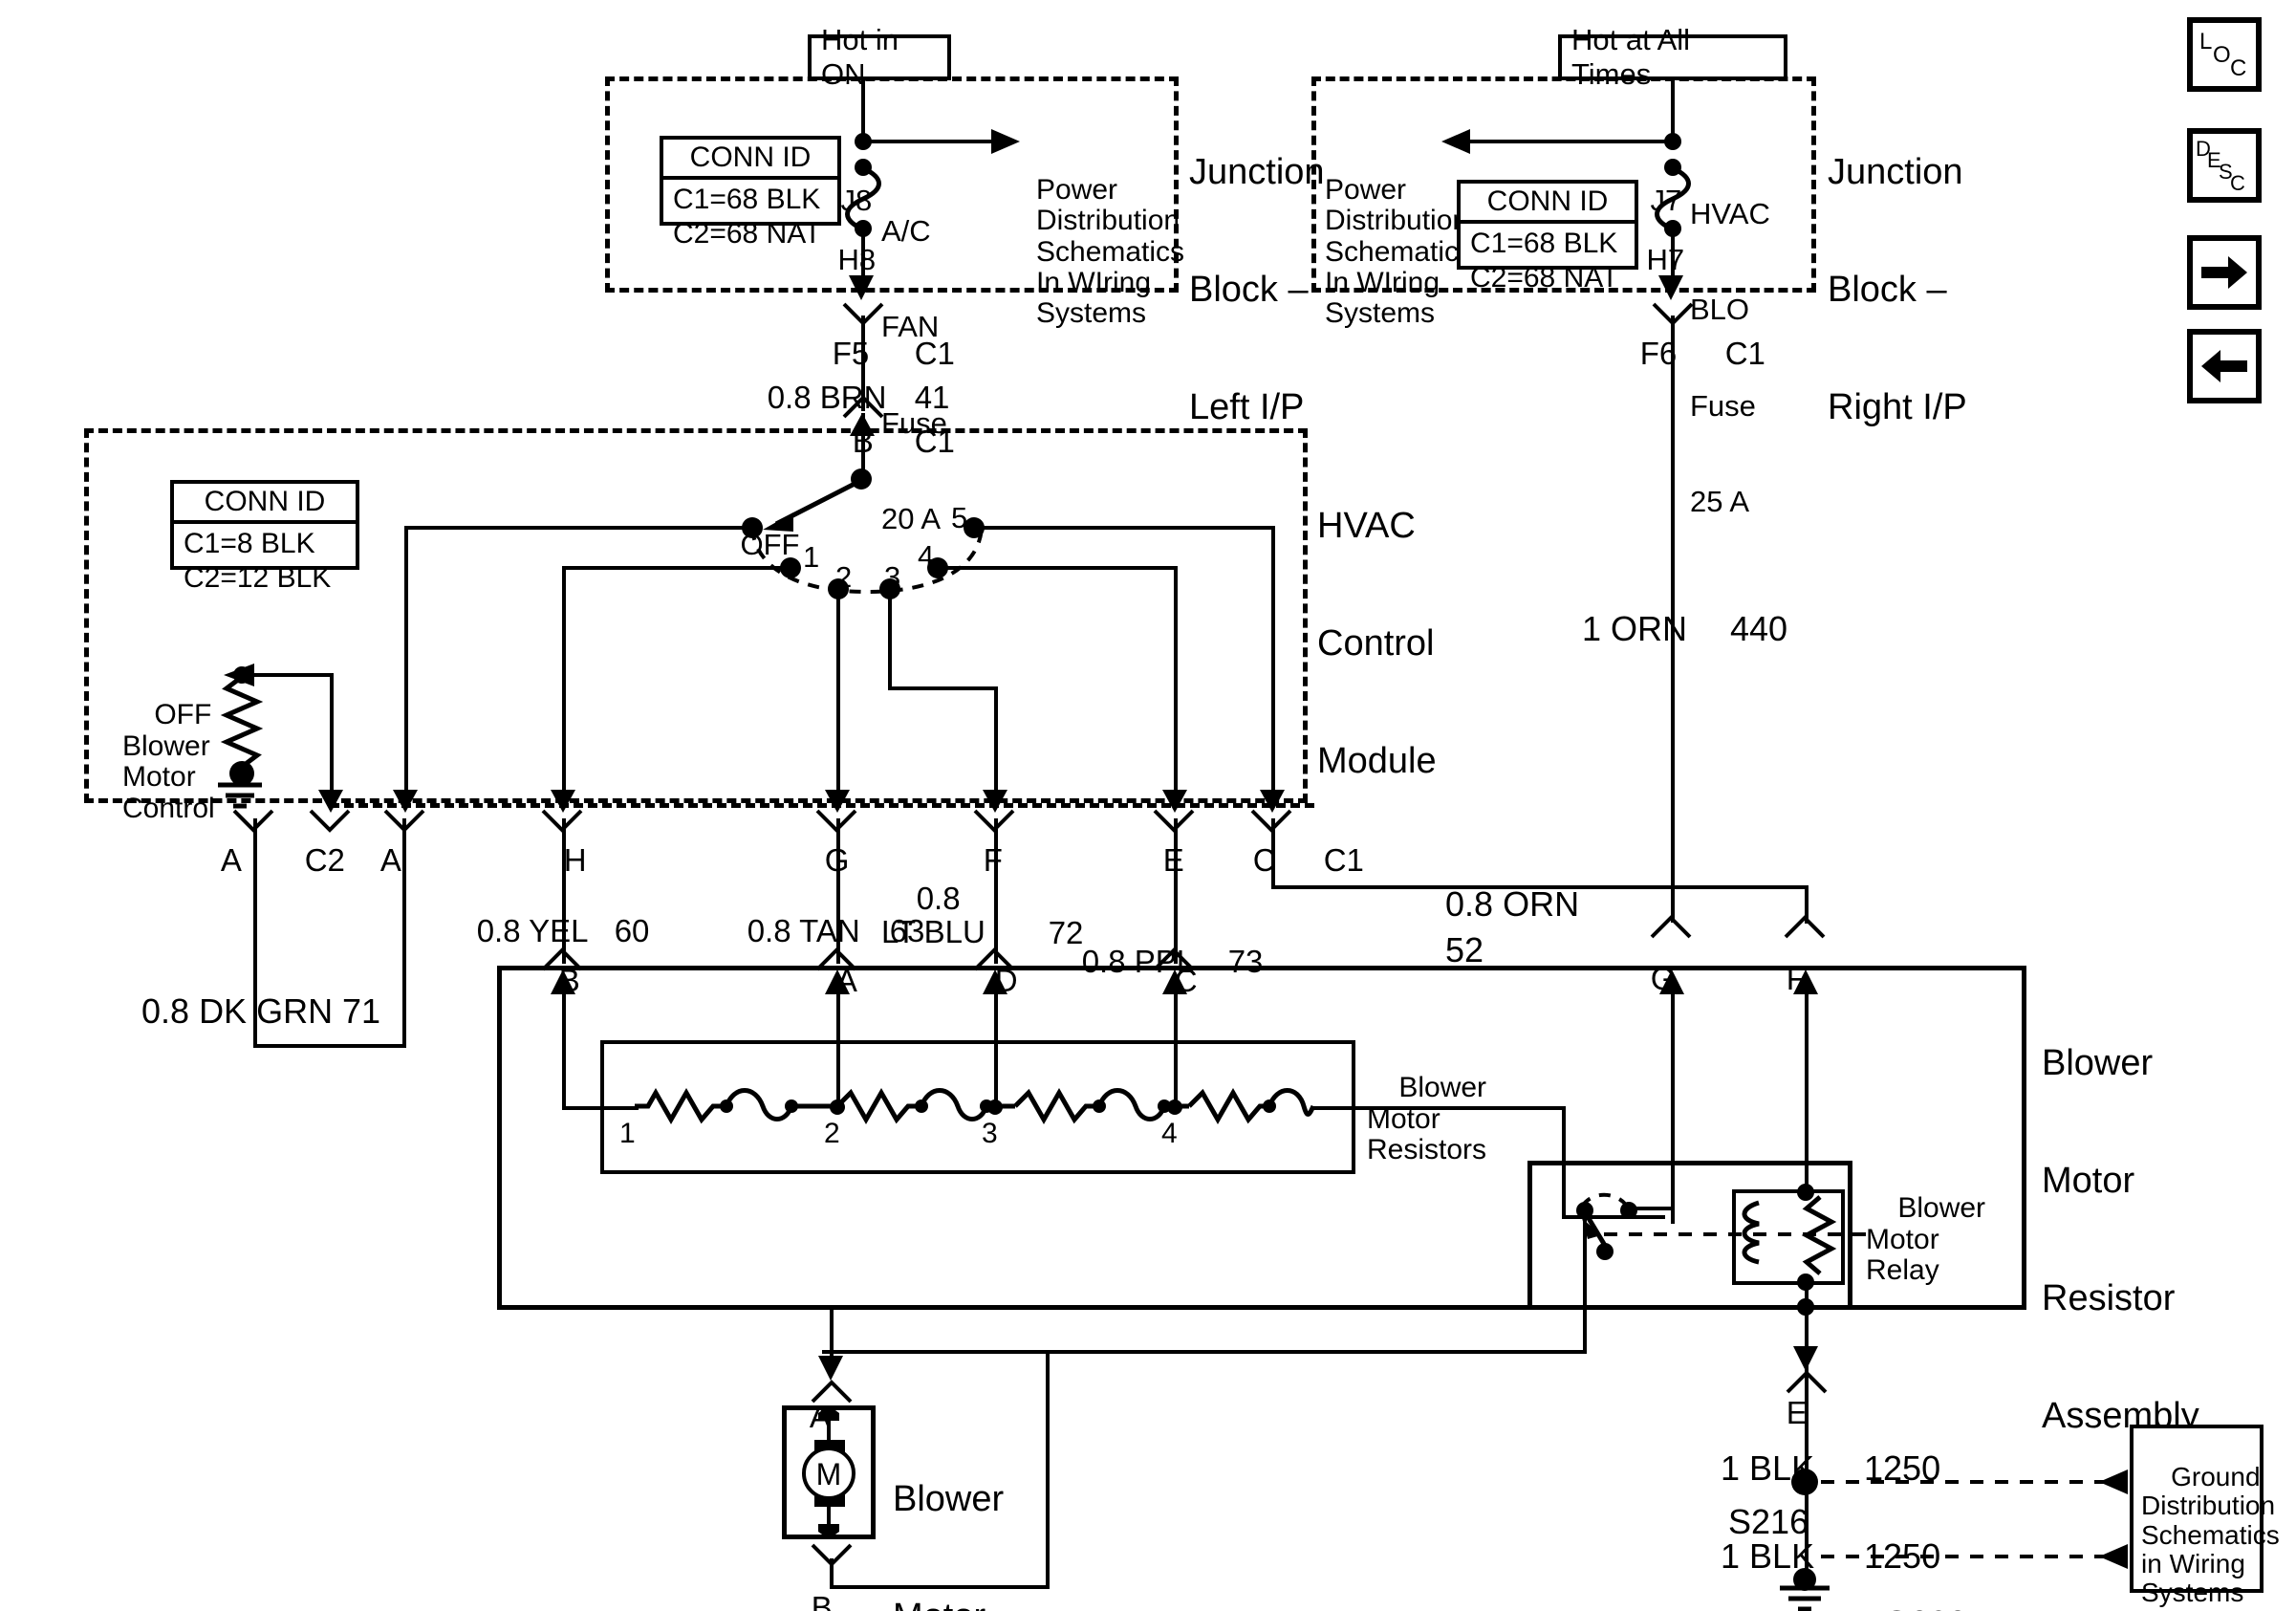 The height and width of the screenshot is (1611, 2296). Describe the element at coordinates (1464, 949) in the screenshot. I see `orn-52-circuit-text: 52` at that location.